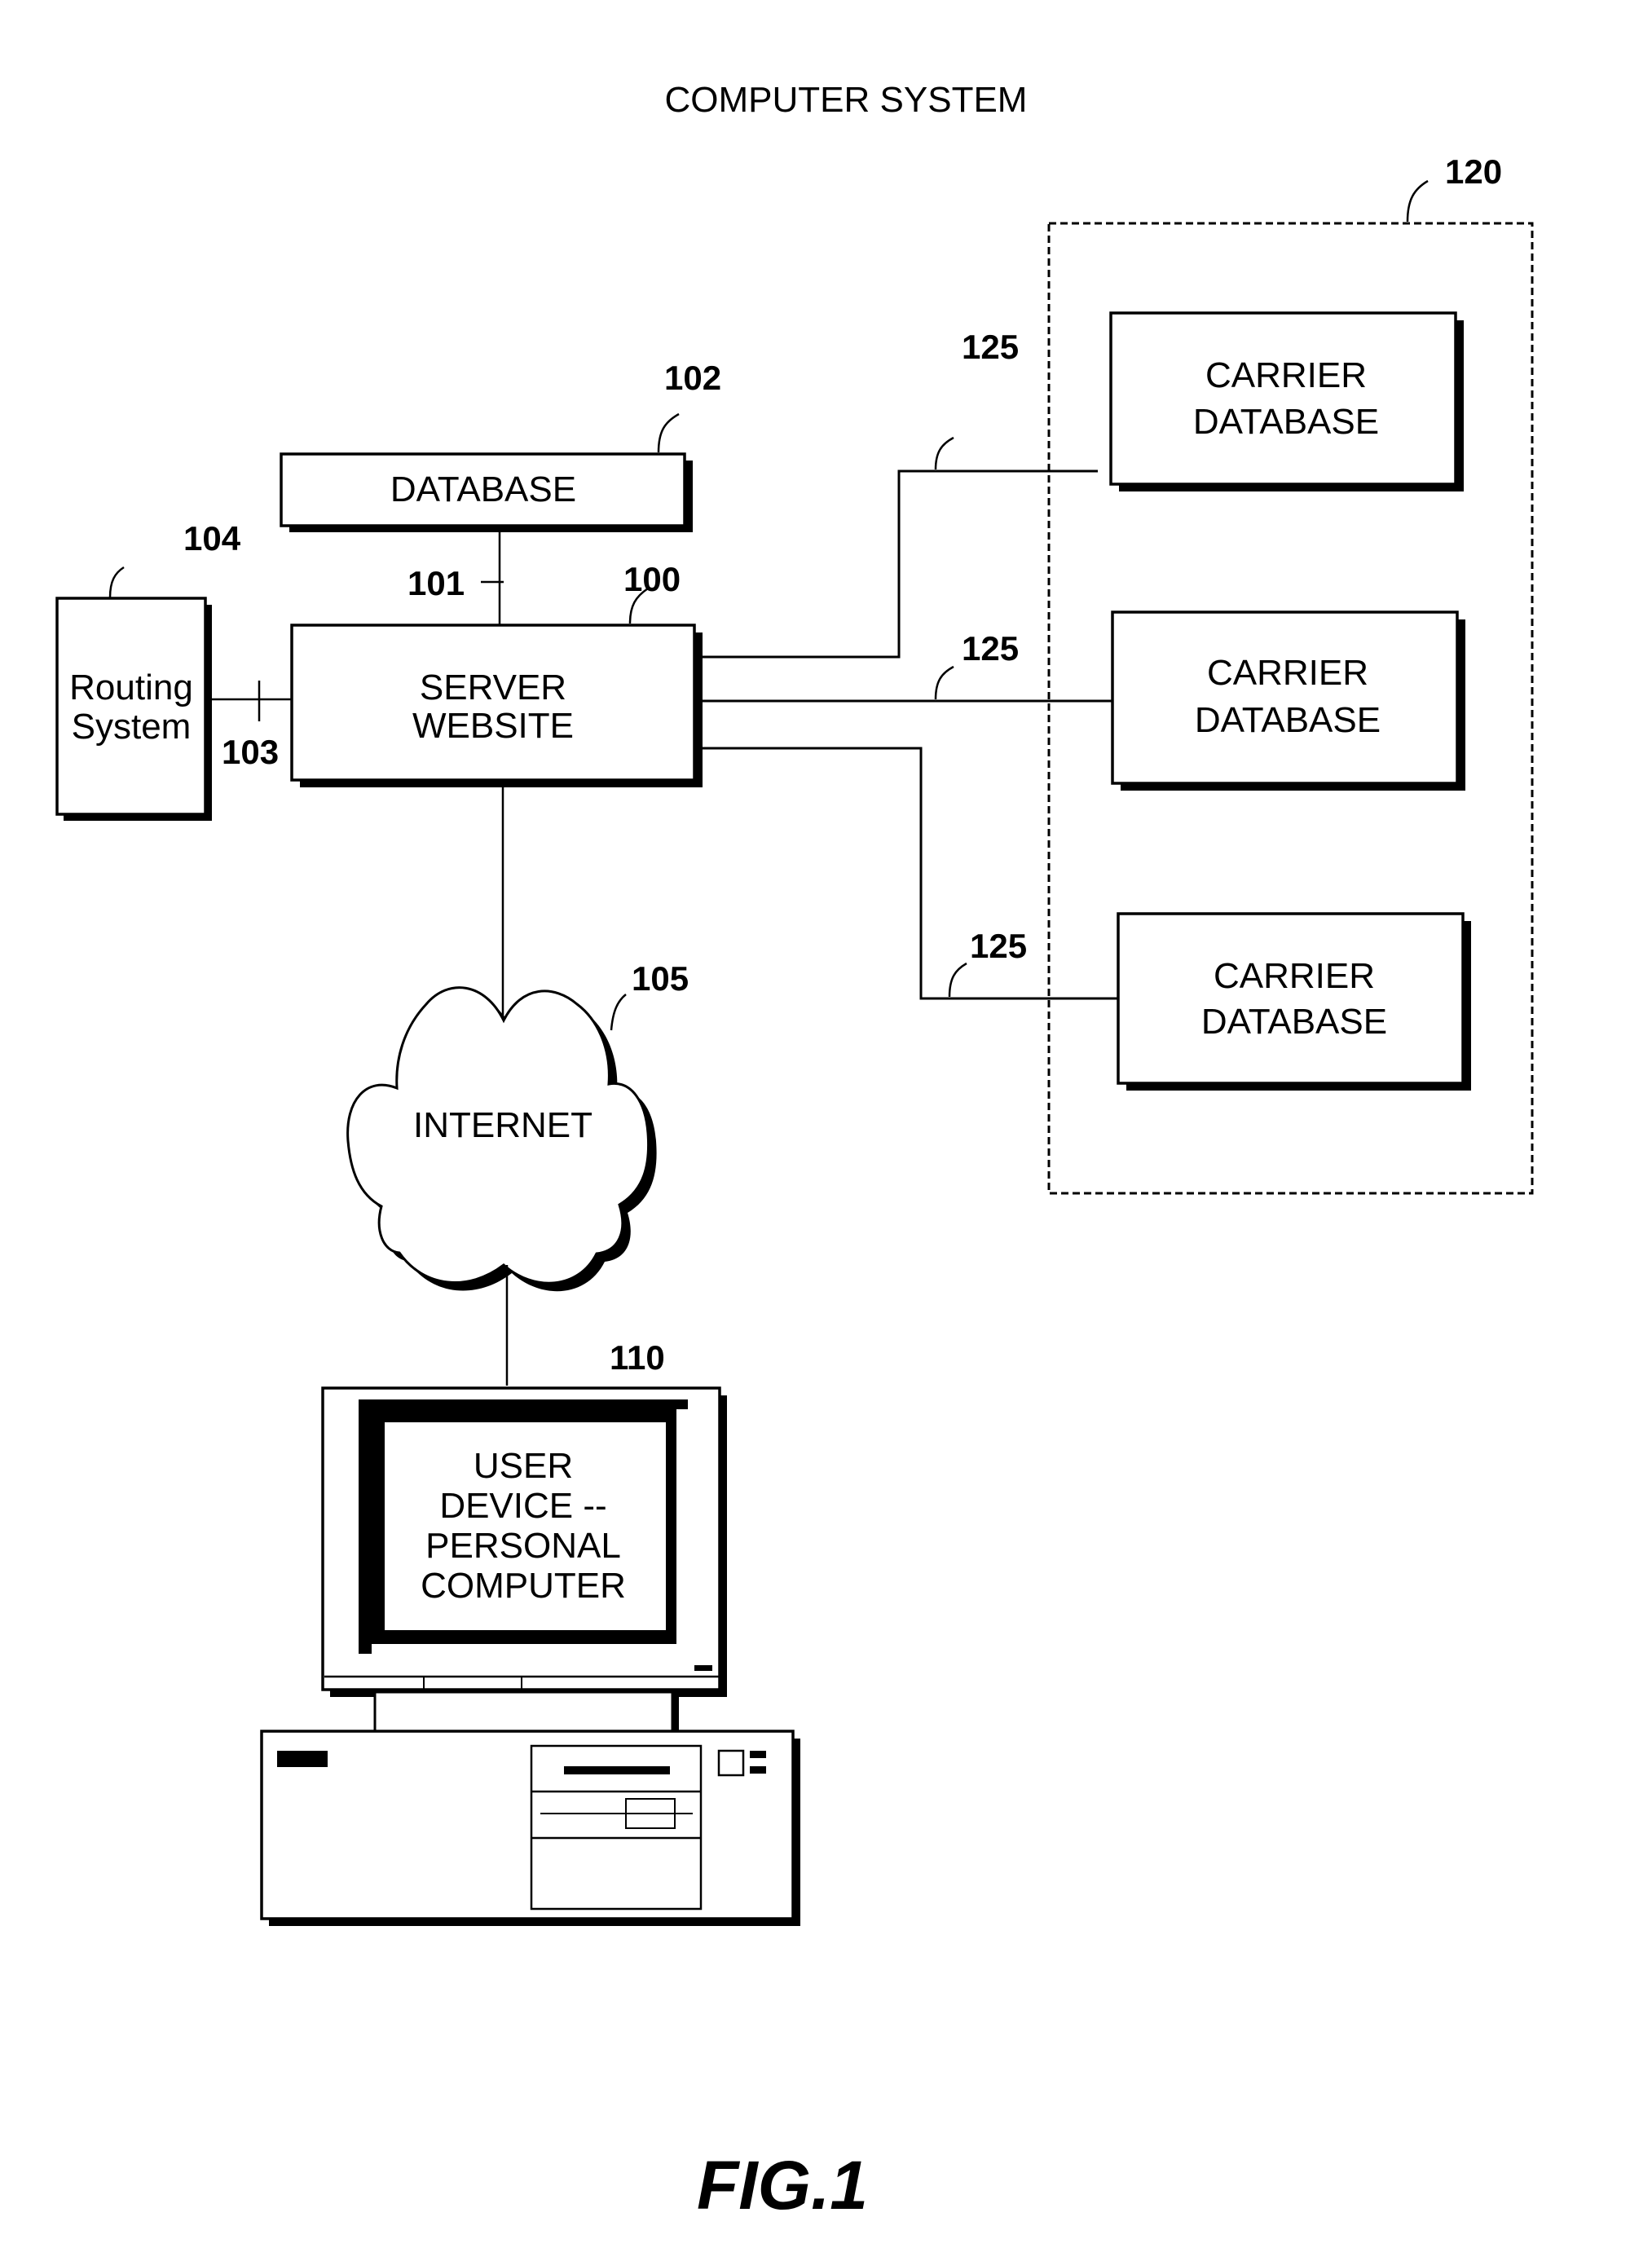 The image size is (1652, 2261). What do you see at coordinates (132, 727) in the screenshot?
I see `routing-label-line2: System` at bounding box center [132, 727].